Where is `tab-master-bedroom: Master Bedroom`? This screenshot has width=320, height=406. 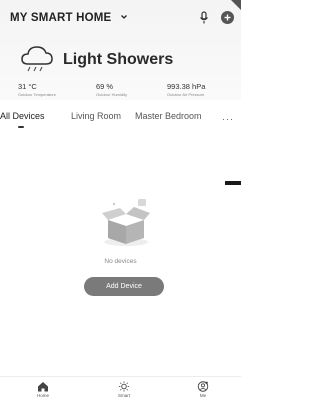 tab-master-bedroom: Master Bedroom is located at coordinates (168, 116).